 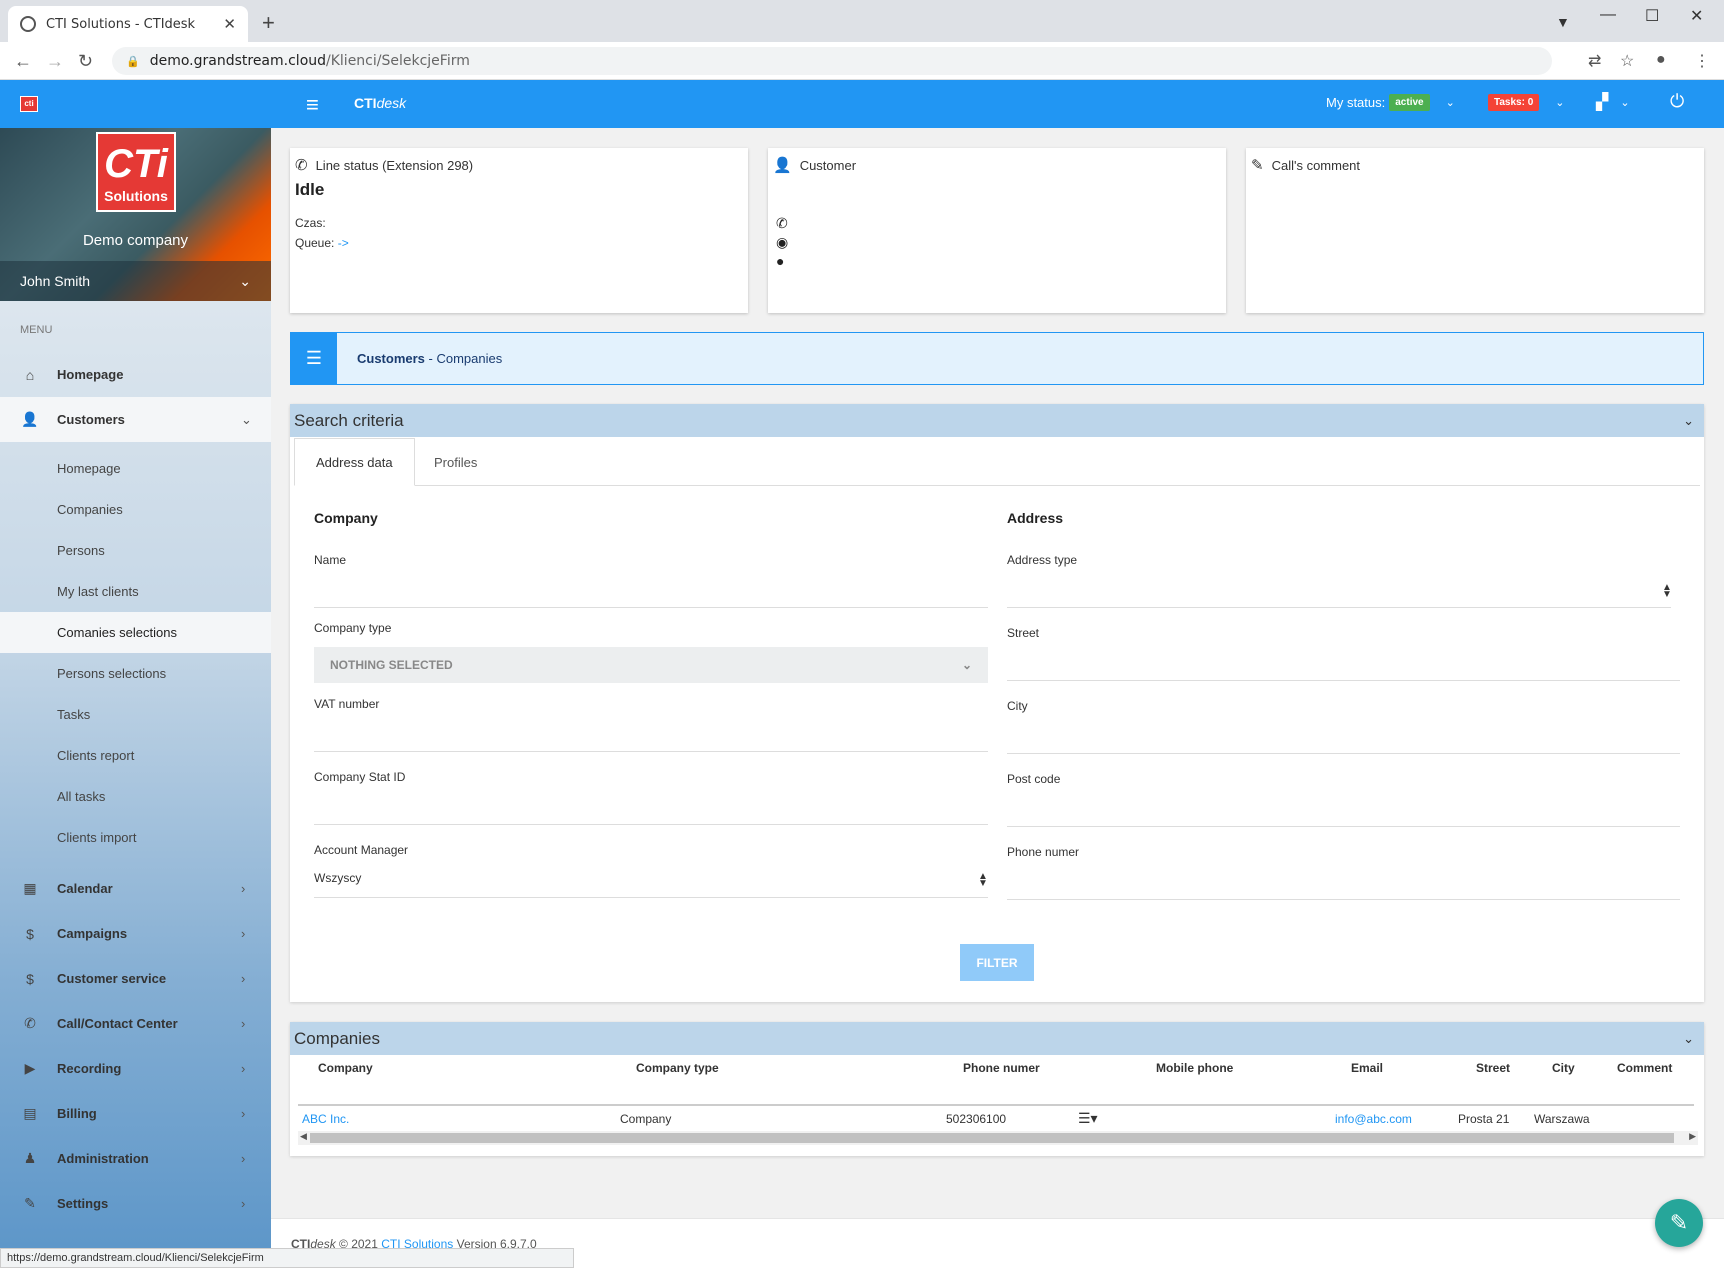 I want to click on sidebar-item-campaigns: $ Campaigns ›, so click(x=135, y=933).